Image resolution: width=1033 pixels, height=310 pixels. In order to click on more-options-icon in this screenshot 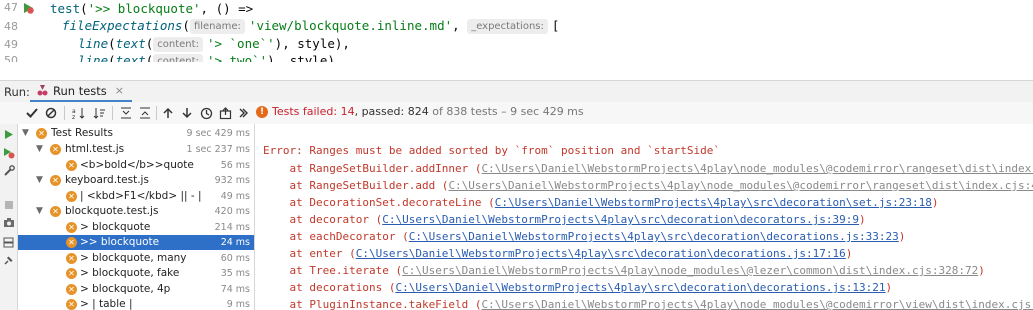, I will do `click(243, 113)`.